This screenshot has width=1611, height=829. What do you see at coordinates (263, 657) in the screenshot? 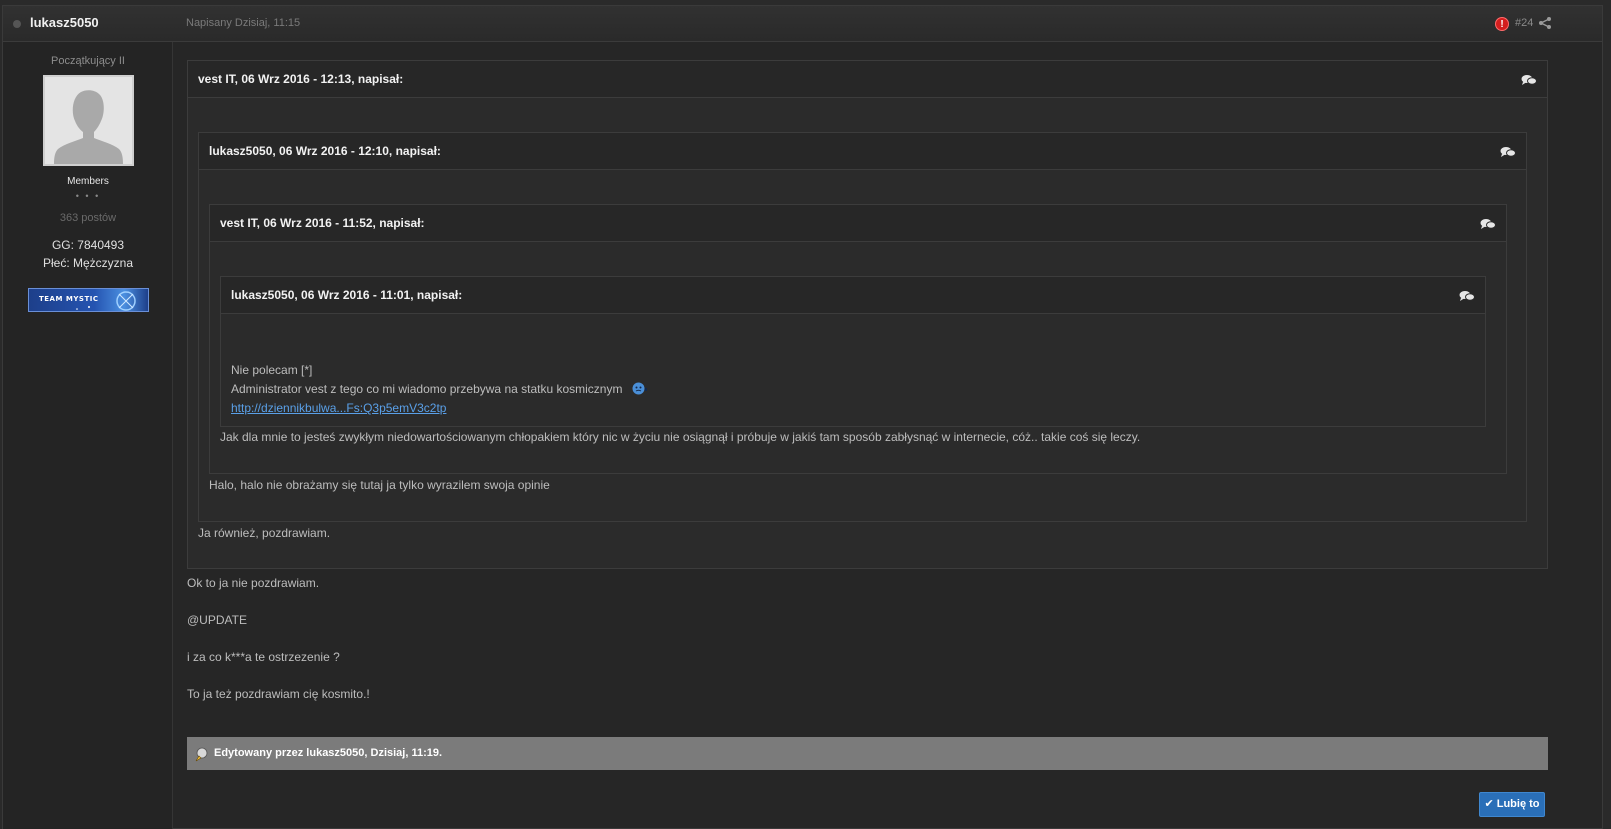
I see `post-body-line: i za co k***a te ostrzezenie ?` at bounding box center [263, 657].